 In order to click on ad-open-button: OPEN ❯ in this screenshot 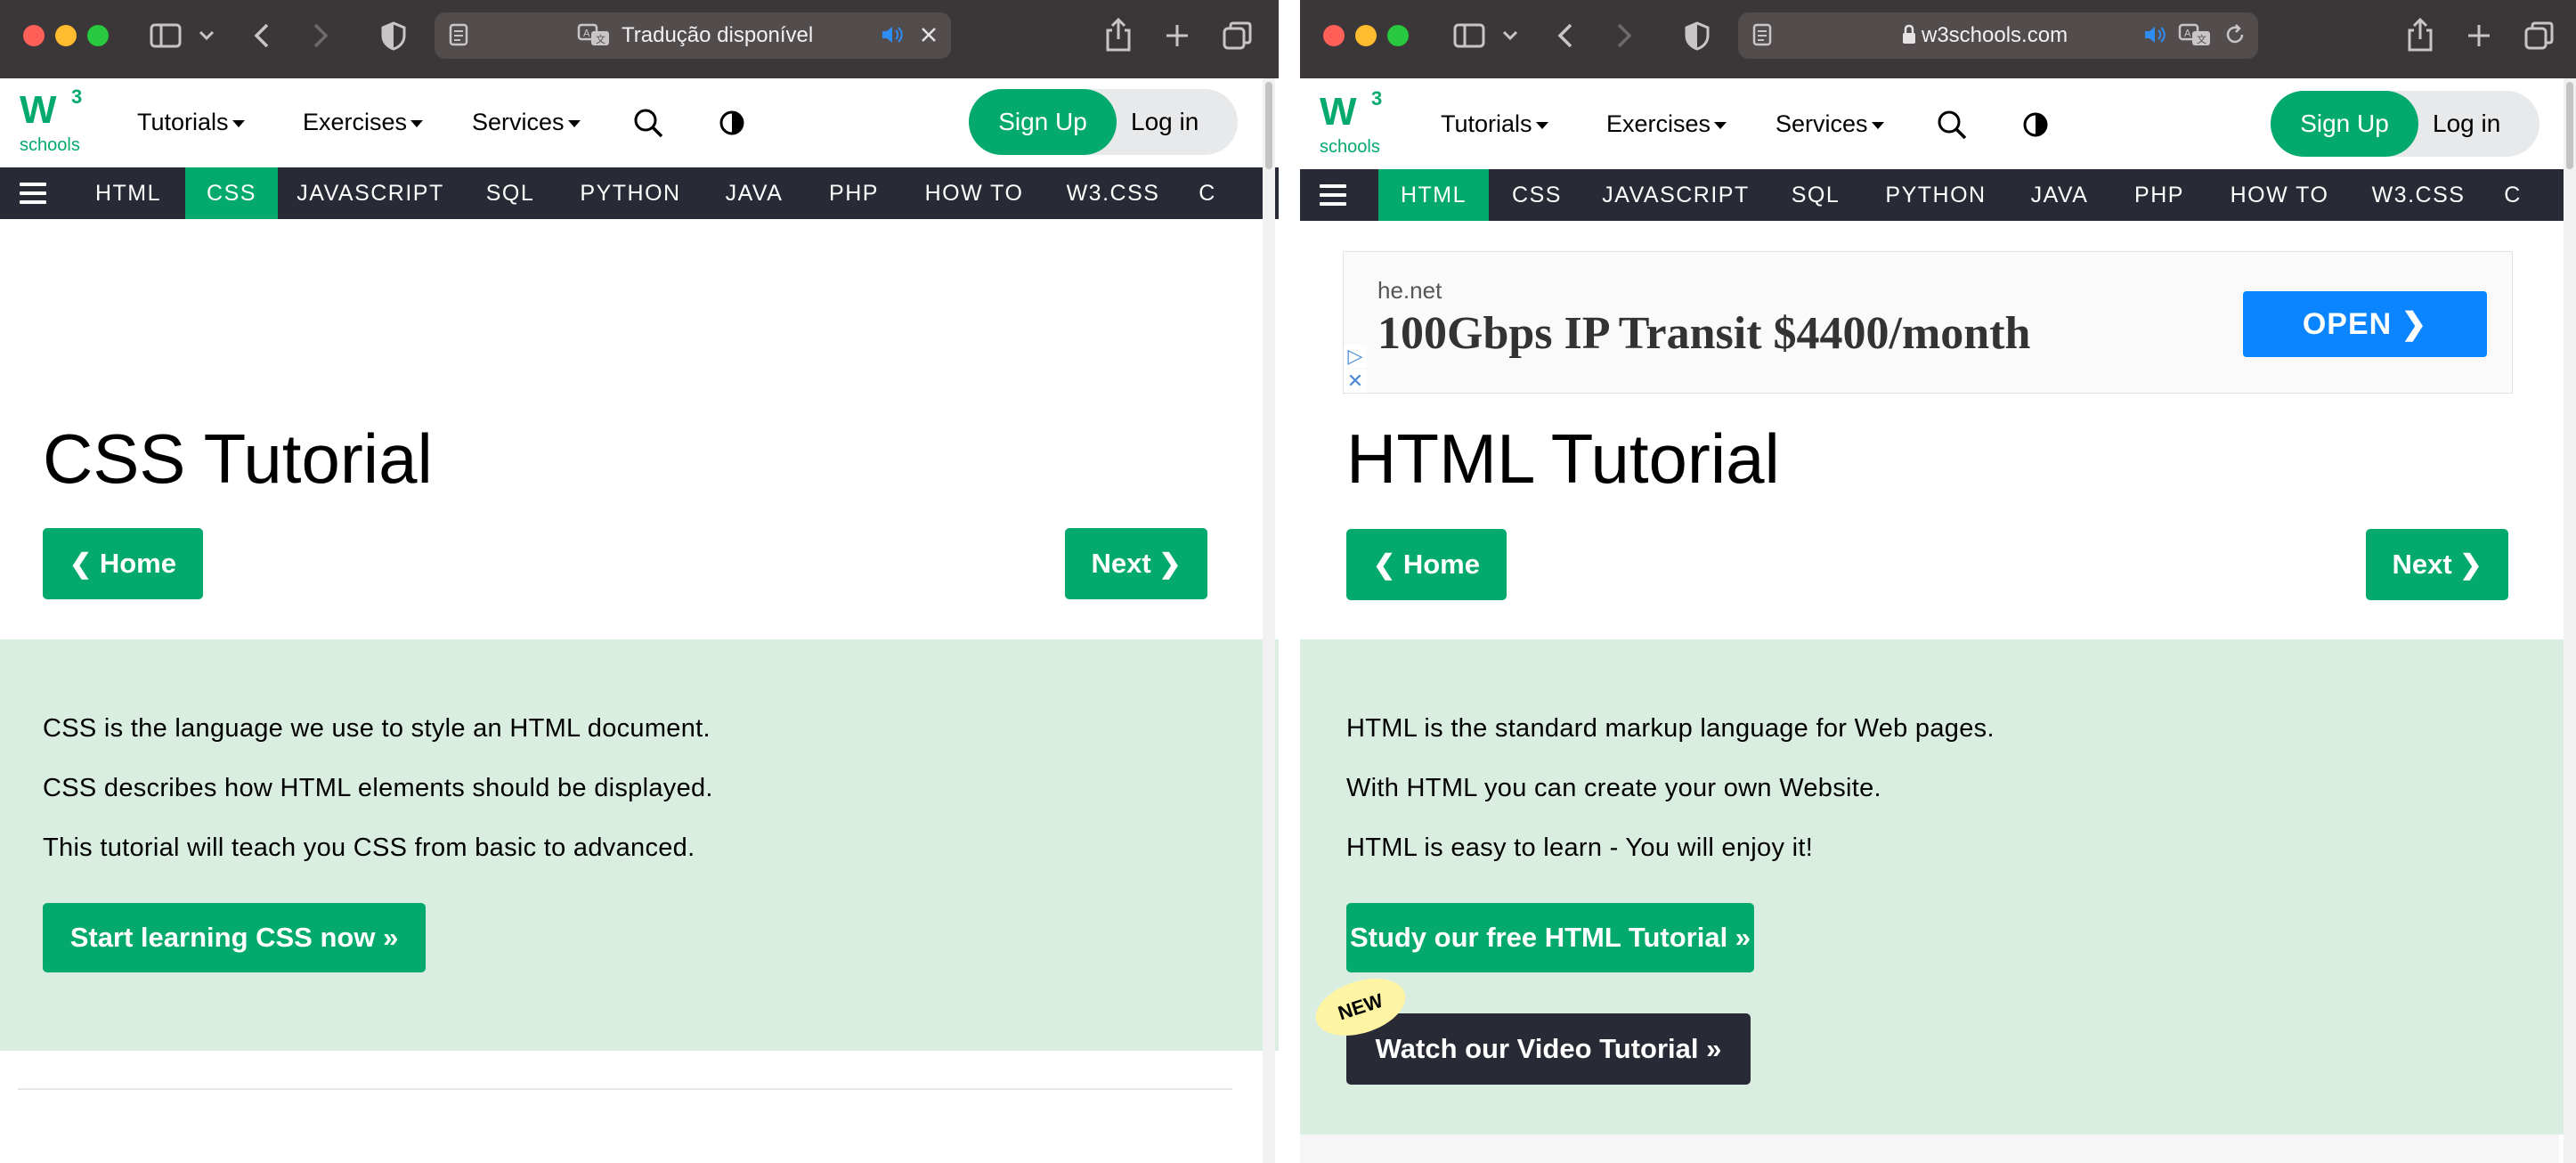, I will do `click(2365, 324)`.